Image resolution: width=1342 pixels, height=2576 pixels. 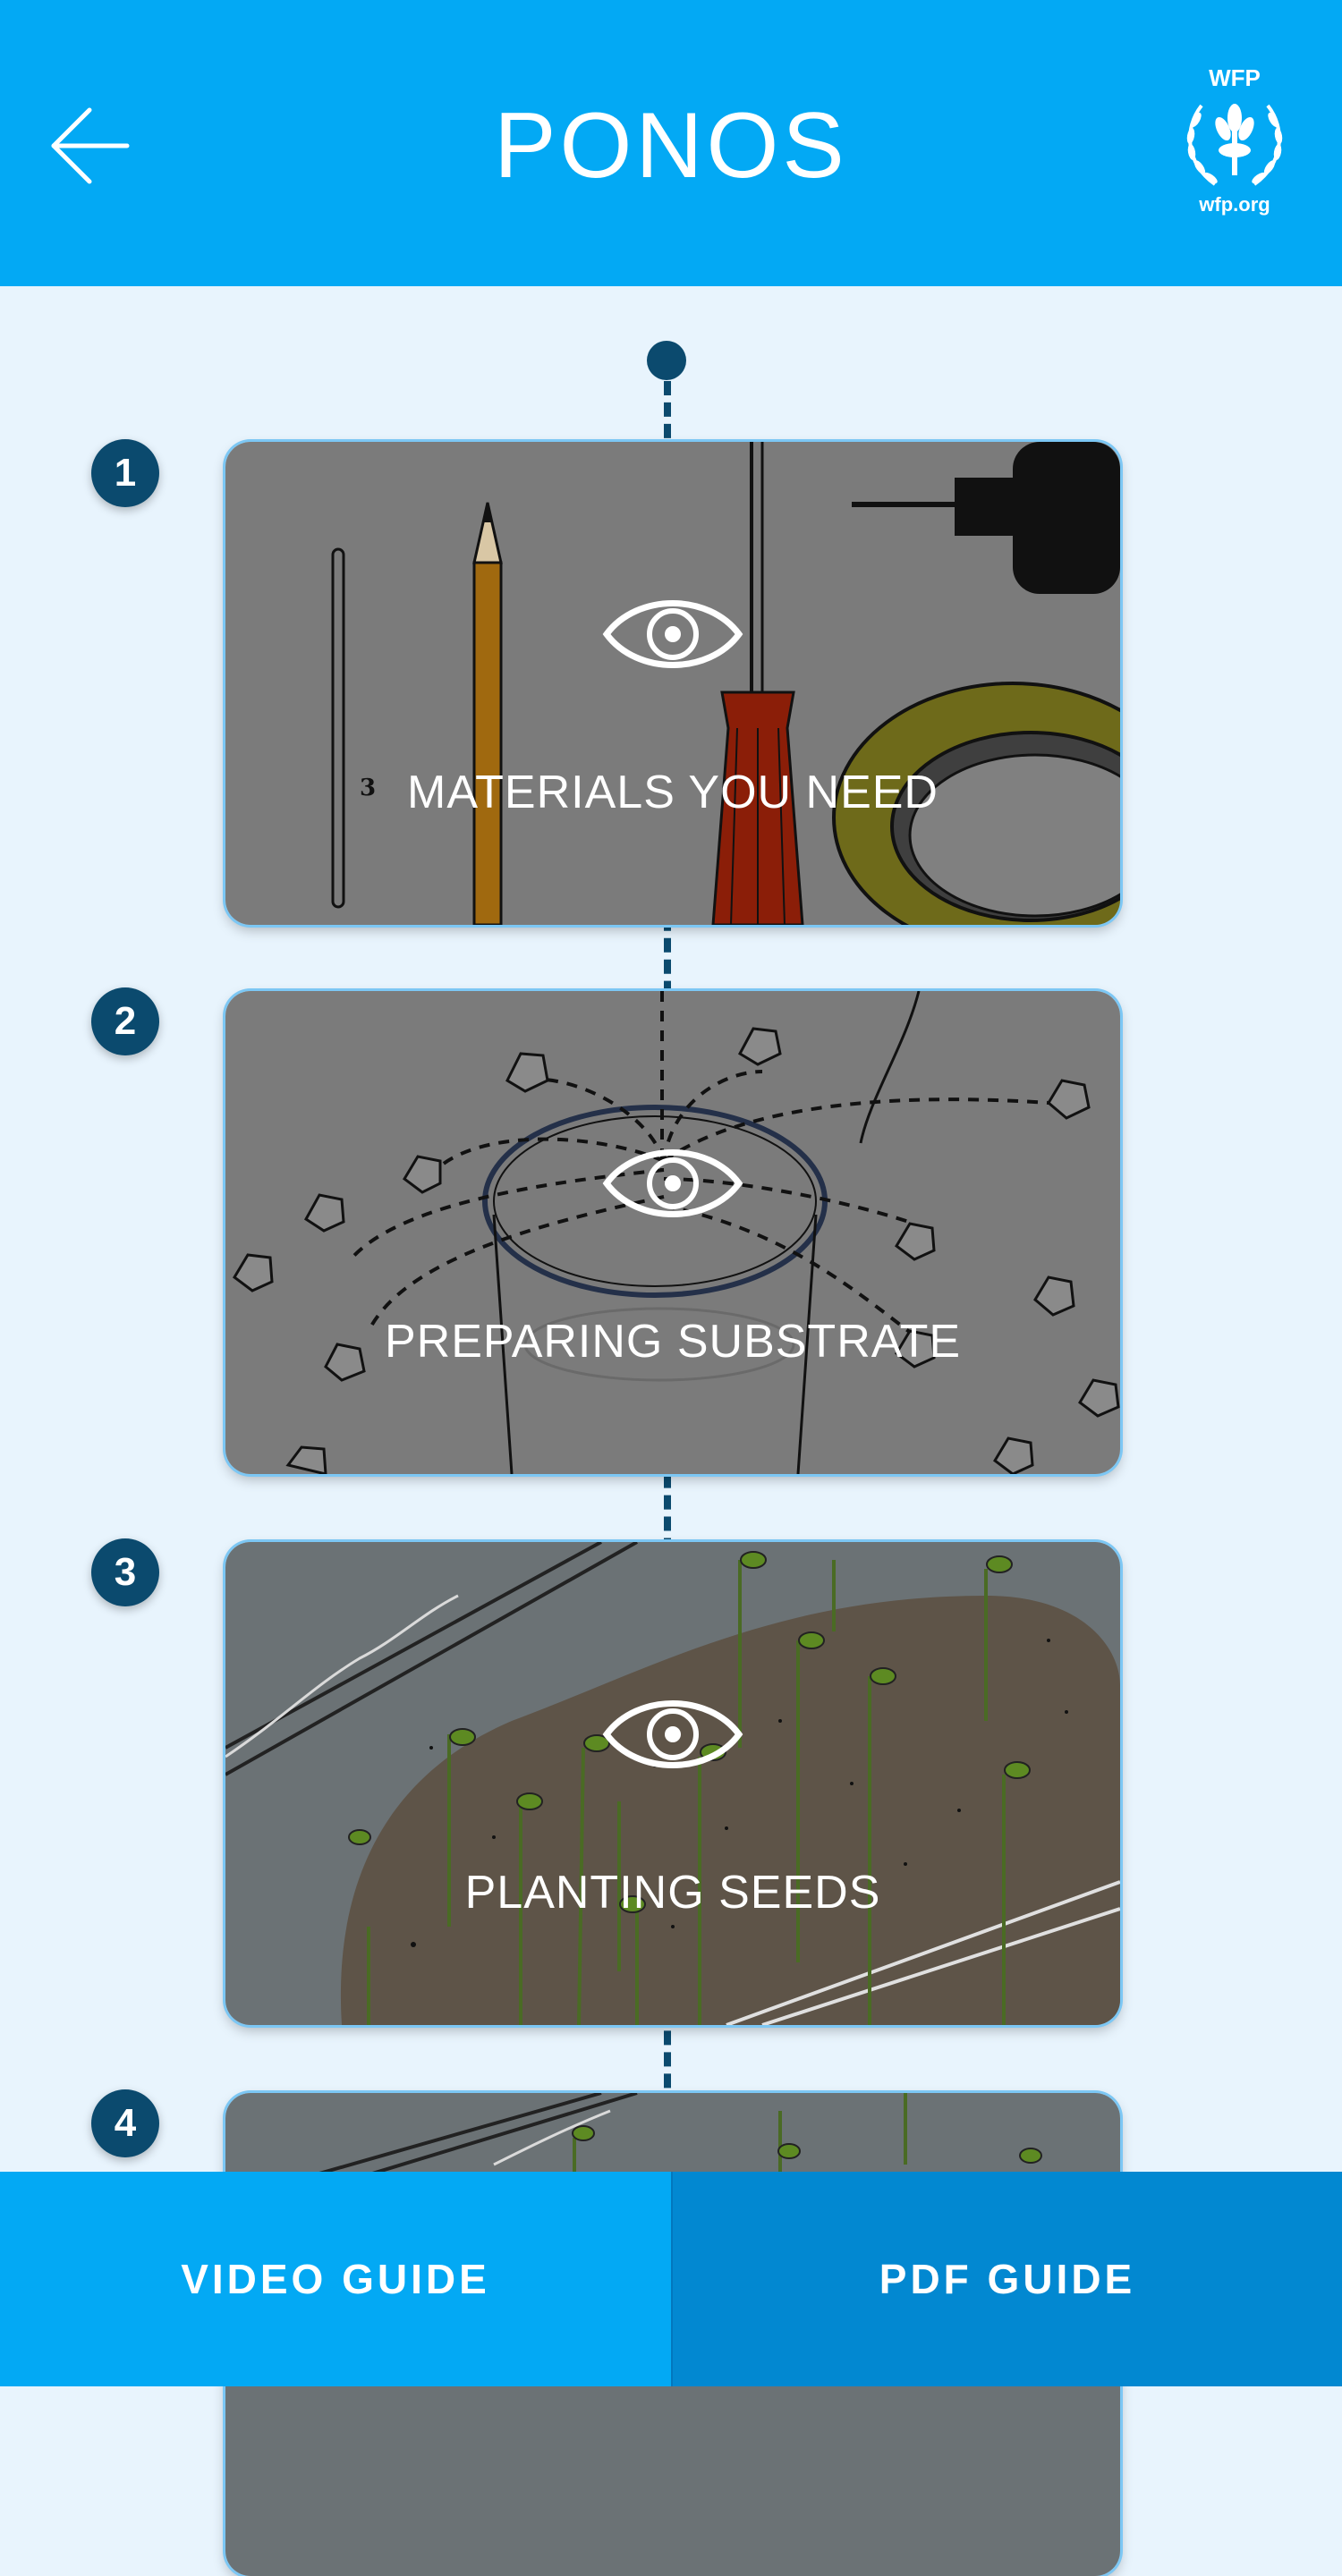 I want to click on step-card-substrate: PREPARING SUBSTRATE, so click(x=672, y=1232).